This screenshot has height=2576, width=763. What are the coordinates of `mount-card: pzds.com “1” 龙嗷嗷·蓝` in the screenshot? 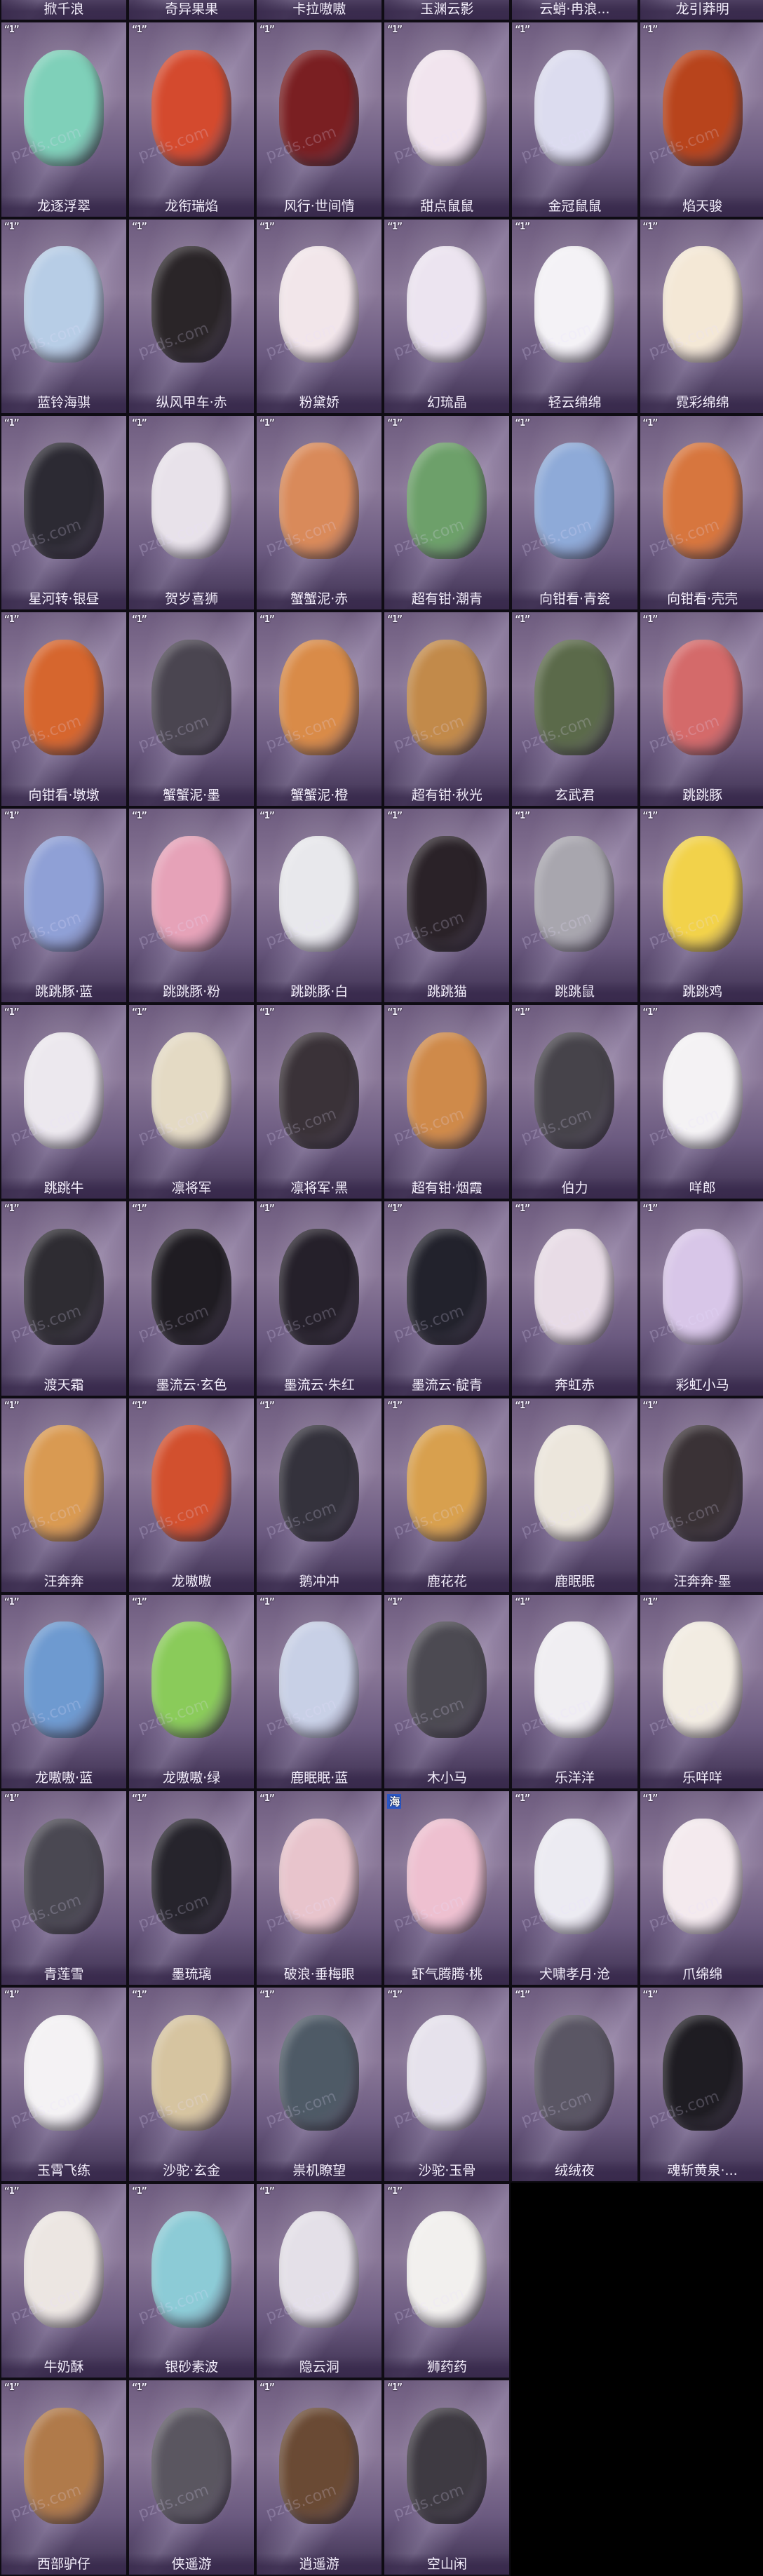 It's located at (64, 1691).